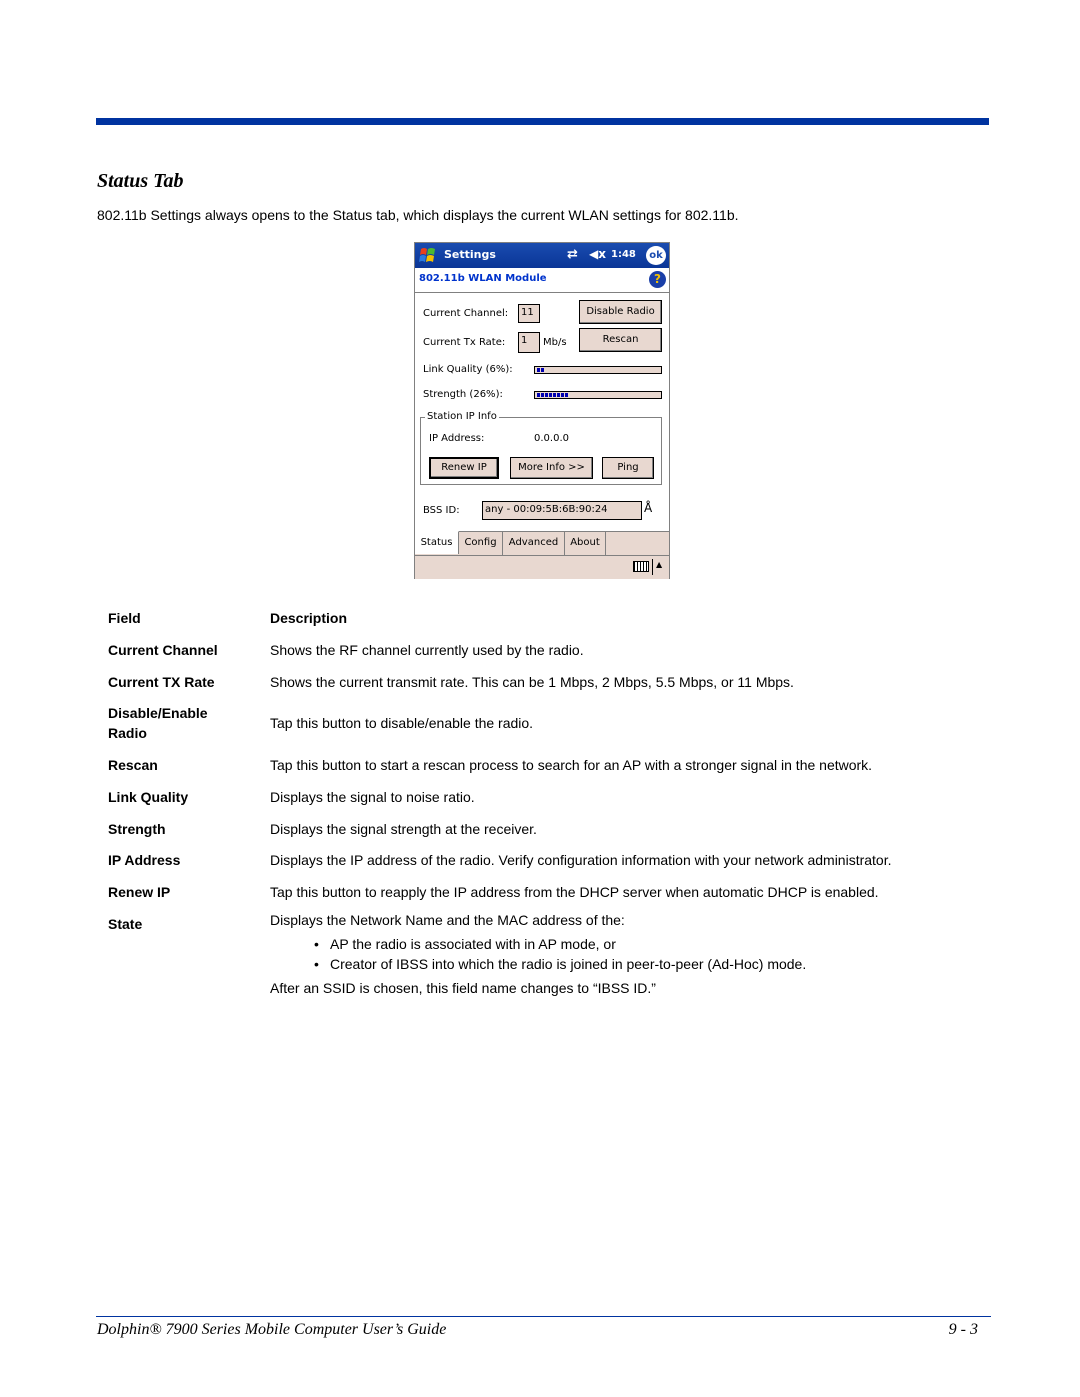 This screenshot has width=1080, height=1397. I want to click on ping-button: Ping, so click(628, 468).